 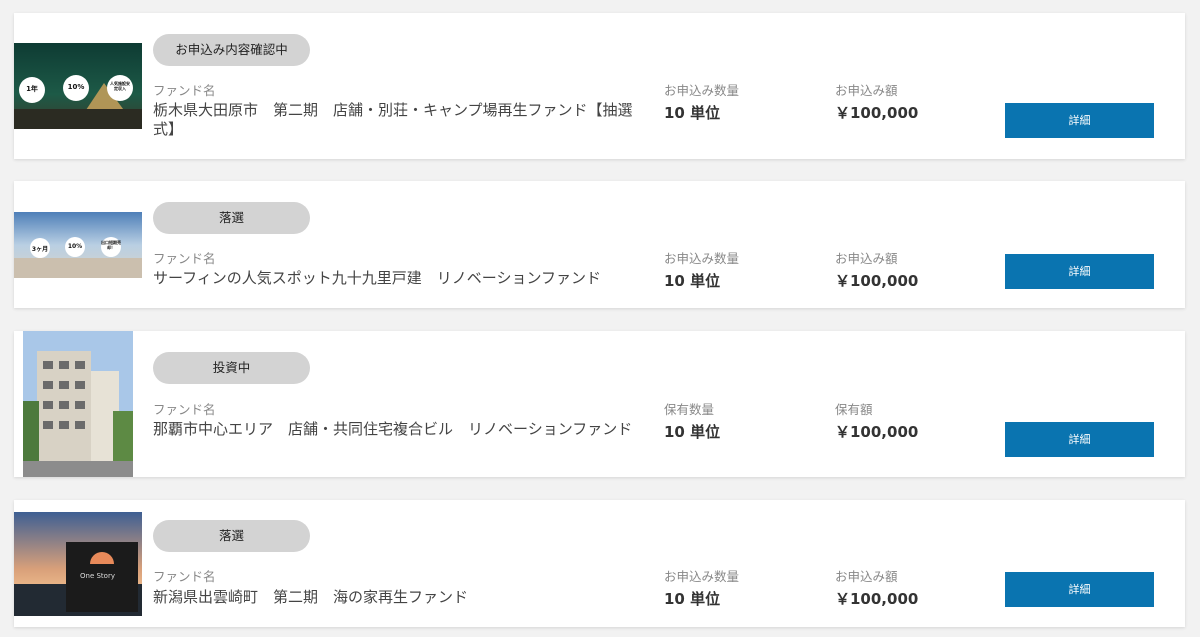 I want to click on fund-thumbnail, so click(x=78, y=404).